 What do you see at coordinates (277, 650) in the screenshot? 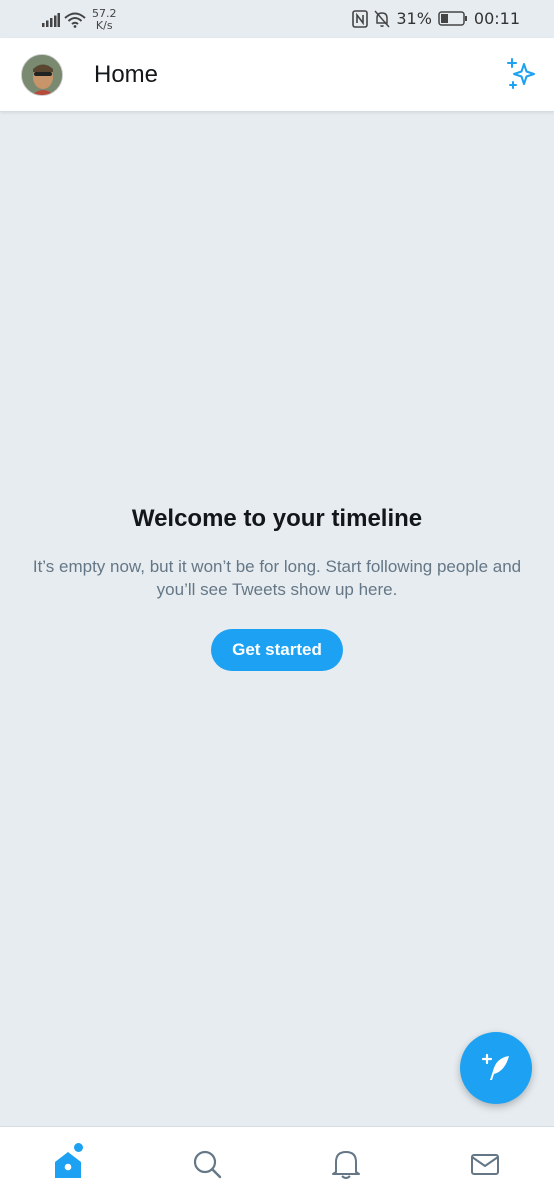
I see `get-started-button: Get started` at bounding box center [277, 650].